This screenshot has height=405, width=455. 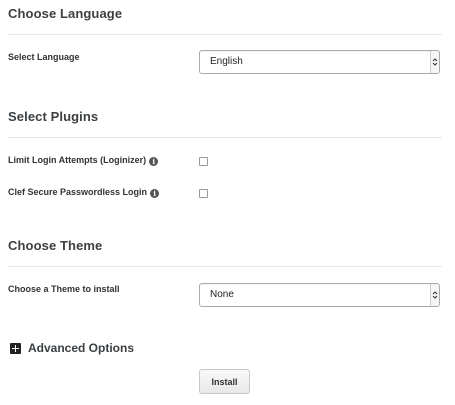 What do you see at coordinates (55, 245) in the screenshot?
I see `section-title-theme: Choose Theme` at bounding box center [55, 245].